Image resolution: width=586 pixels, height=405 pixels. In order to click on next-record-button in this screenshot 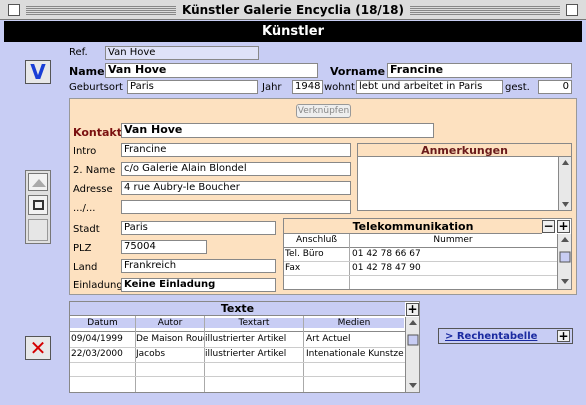, I will do `click(38, 230)`.